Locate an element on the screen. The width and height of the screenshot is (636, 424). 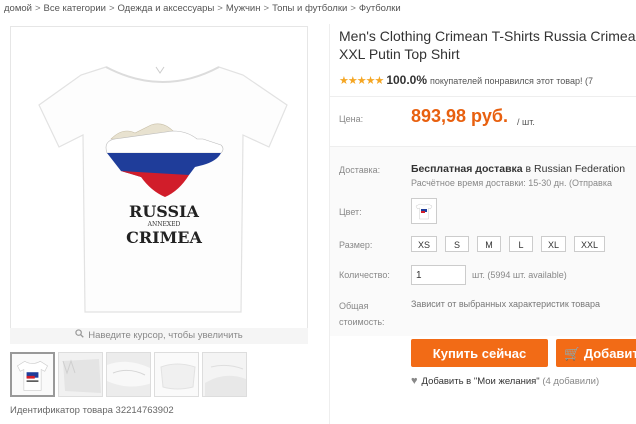
heart-icon: ♥ is located at coordinates (414, 381).